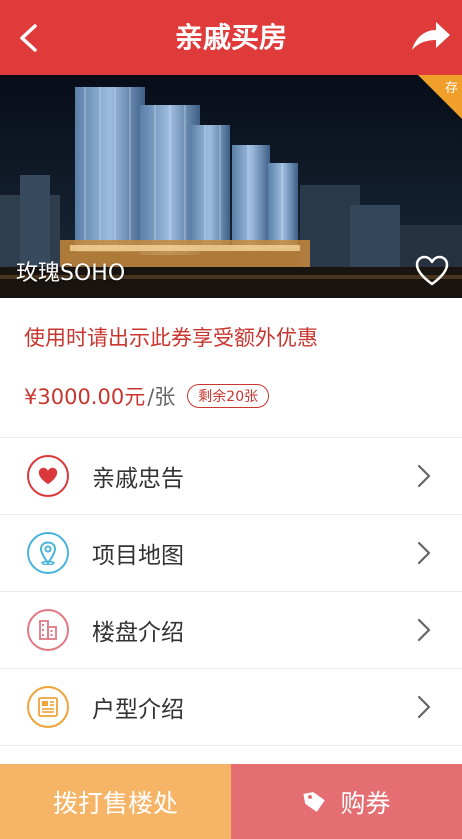 The height and width of the screenshot is (839, 462). Describe the element at coordinates (231, 475) in the screenshot. I see `menu-item-advice: 亲戚忠告` at that location.